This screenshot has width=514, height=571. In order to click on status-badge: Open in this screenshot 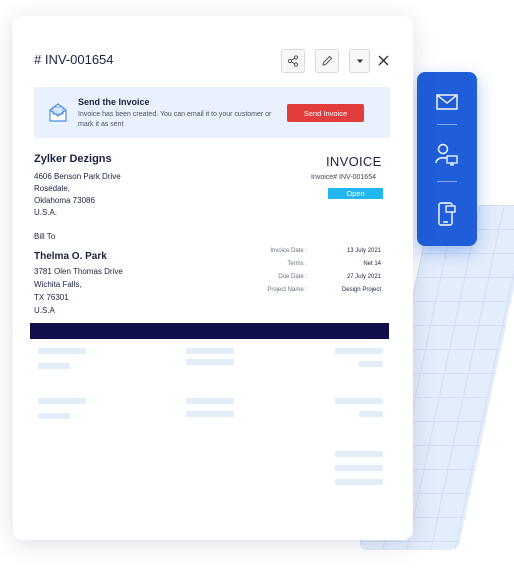, I will do `click(355, 193)`.